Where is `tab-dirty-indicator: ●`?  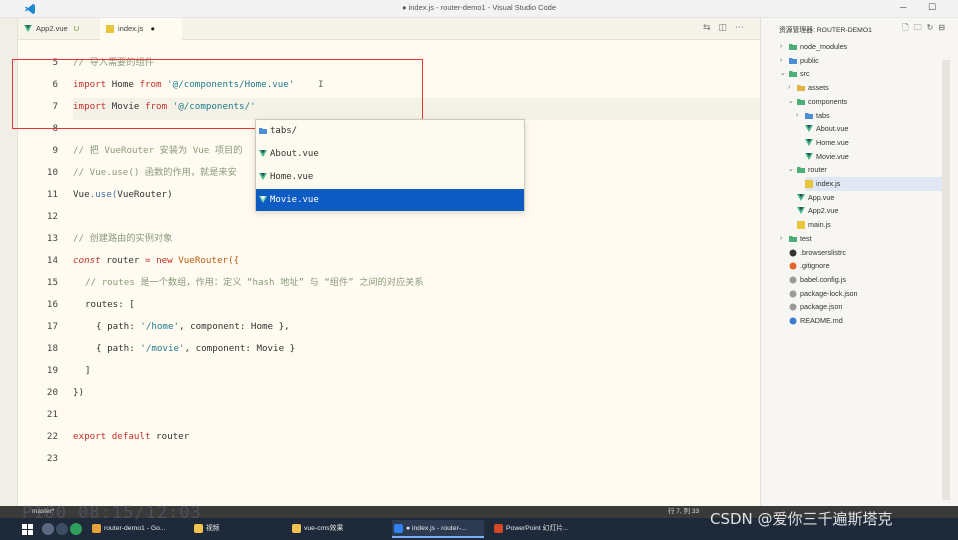 tab-dirty-indicator: ● is located at coordinates (153, 28).